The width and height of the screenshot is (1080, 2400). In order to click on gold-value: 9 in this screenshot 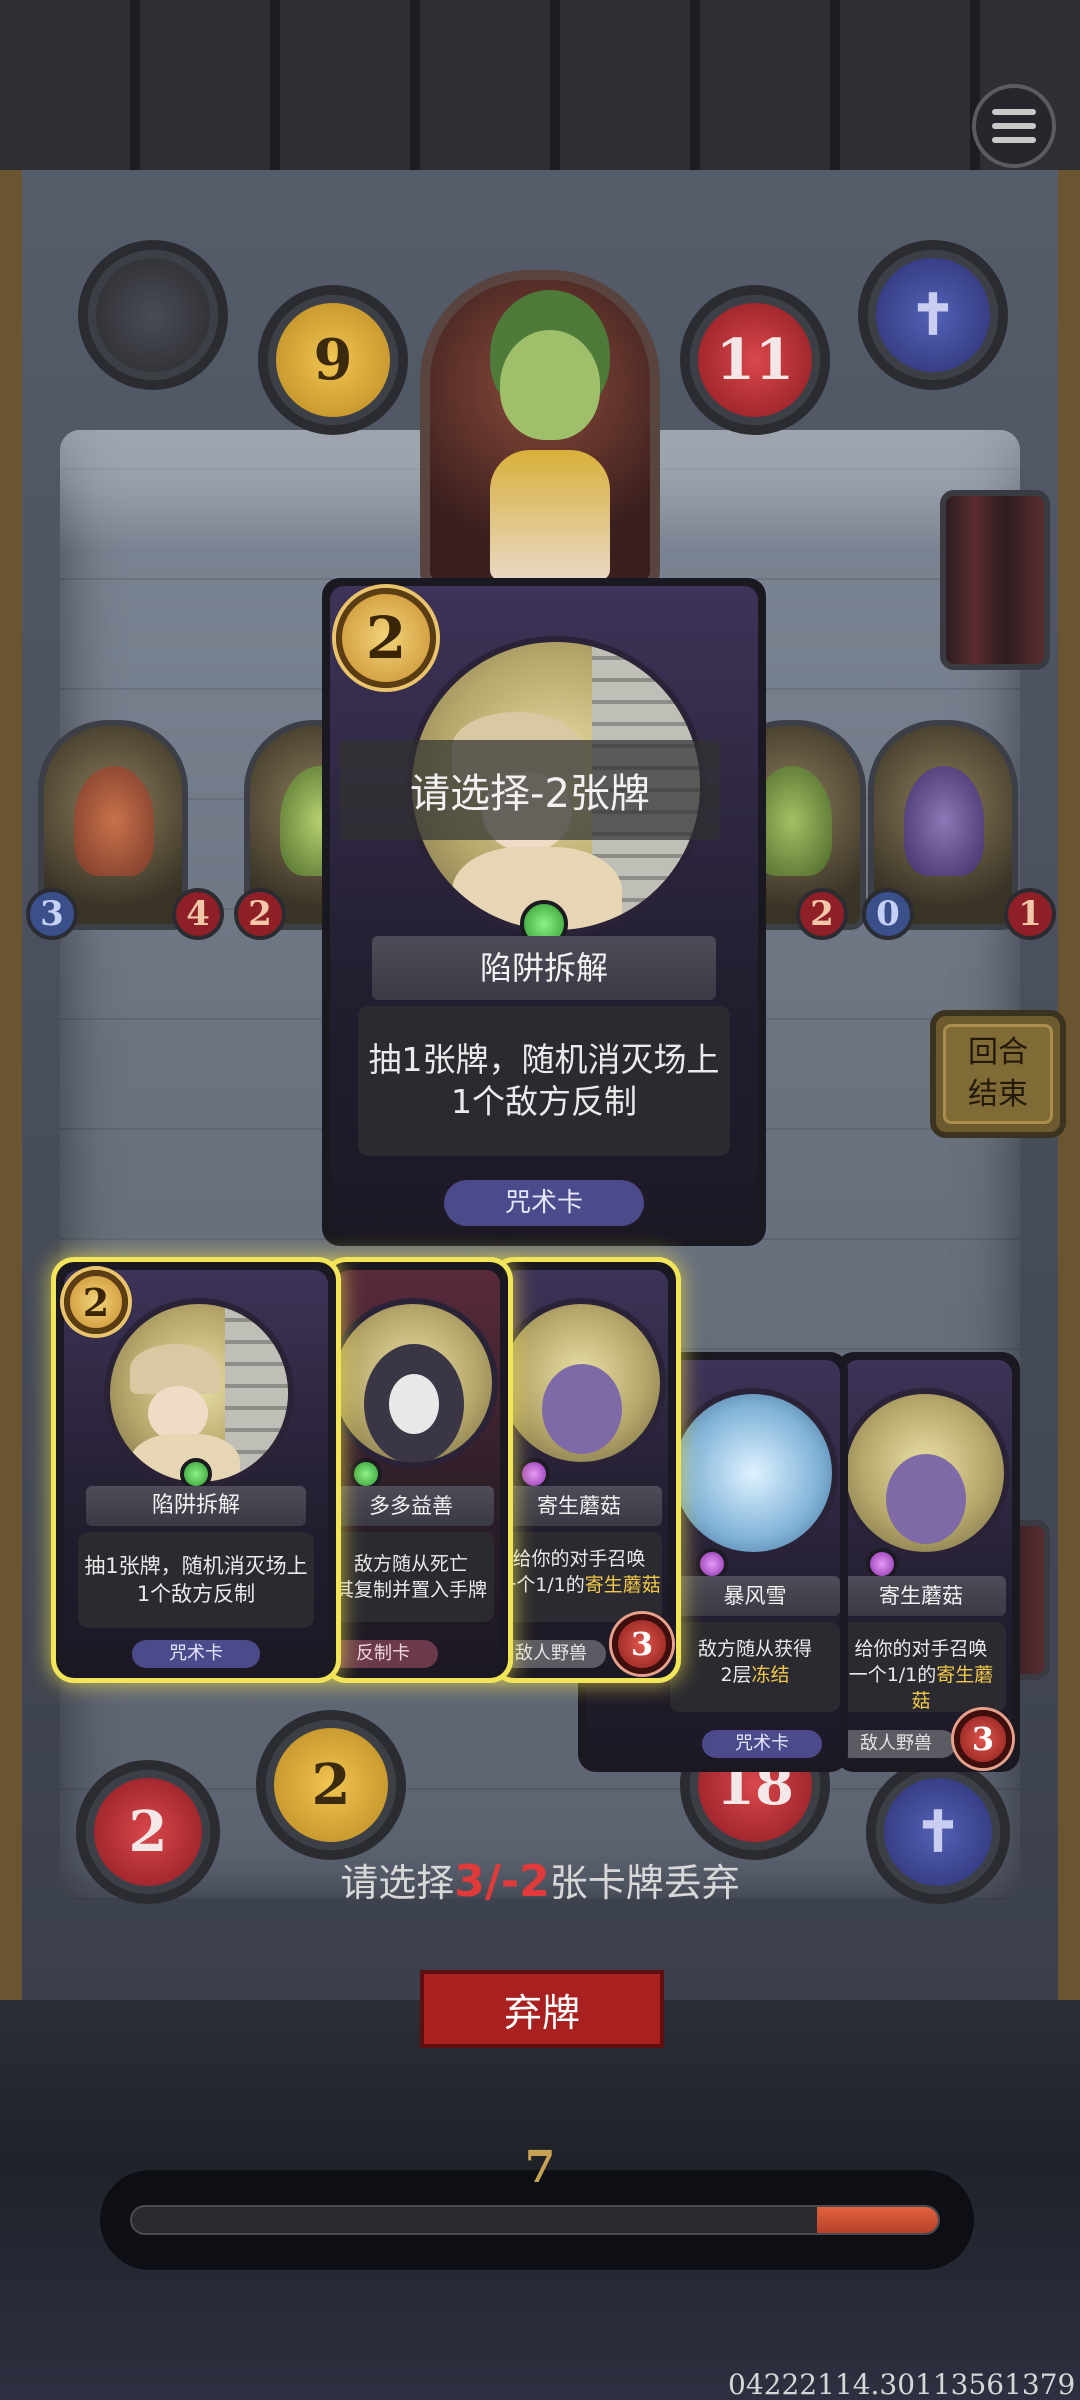, I will do `click(333, 360)`.